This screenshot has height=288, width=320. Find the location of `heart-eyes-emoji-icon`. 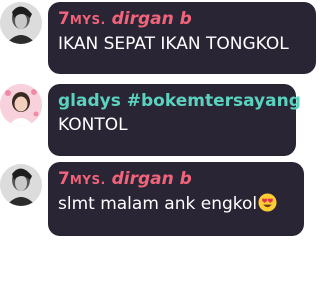

heart-eyes-emoji-icon is located at coordinates (267, 202).